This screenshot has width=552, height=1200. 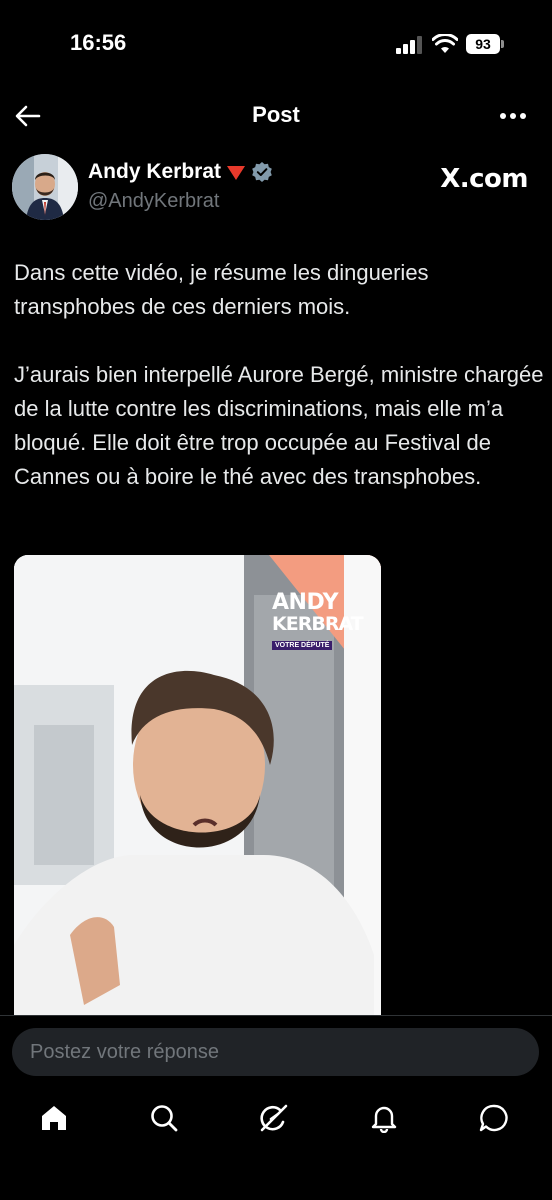 I want to click on author-name: Andy Kerbrat, so click(x=154, y=172).